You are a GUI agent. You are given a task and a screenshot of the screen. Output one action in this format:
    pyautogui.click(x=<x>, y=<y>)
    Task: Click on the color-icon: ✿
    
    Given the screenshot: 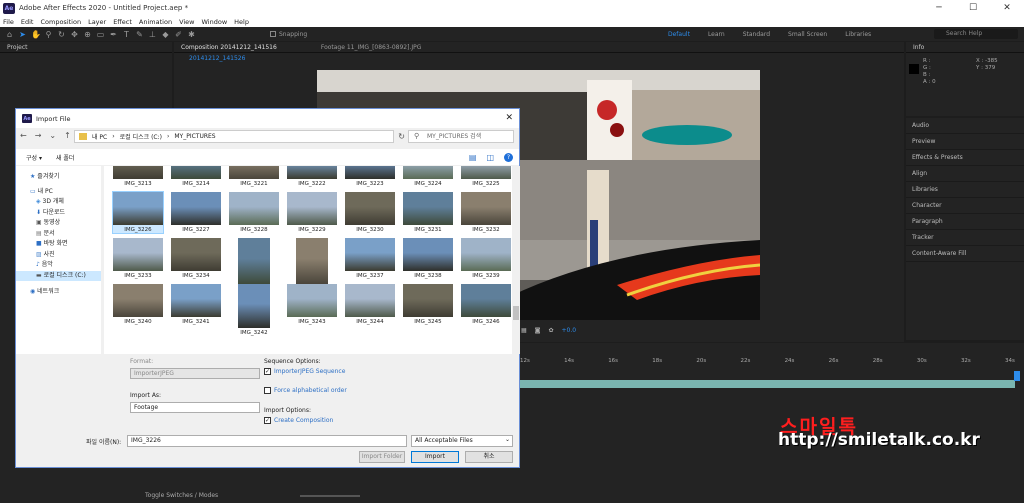 What is the action you would take?
    pyautogui.click(x=551, y=330)
    